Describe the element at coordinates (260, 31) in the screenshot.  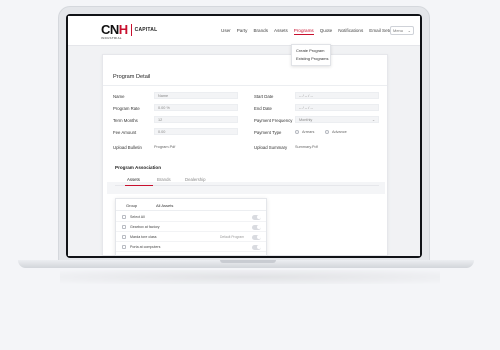
I see `nav-item-brands: Brands` at that location.